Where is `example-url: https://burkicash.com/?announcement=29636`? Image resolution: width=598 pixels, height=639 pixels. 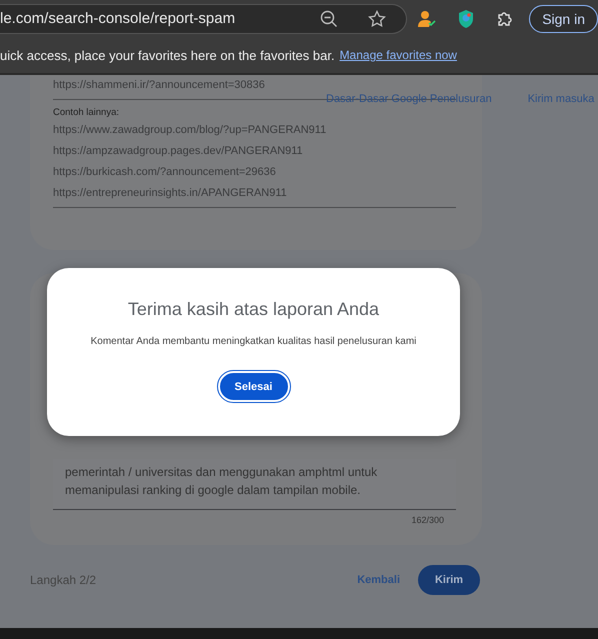 example-url: https://burkicash.com/?announcement=29636 is located at coordinates (165, 172).